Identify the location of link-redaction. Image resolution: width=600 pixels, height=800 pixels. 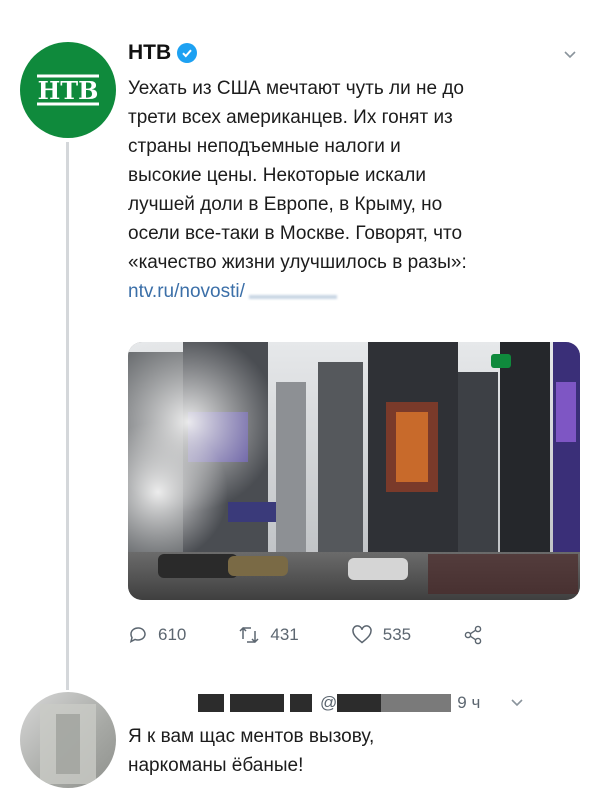
(292, 297).